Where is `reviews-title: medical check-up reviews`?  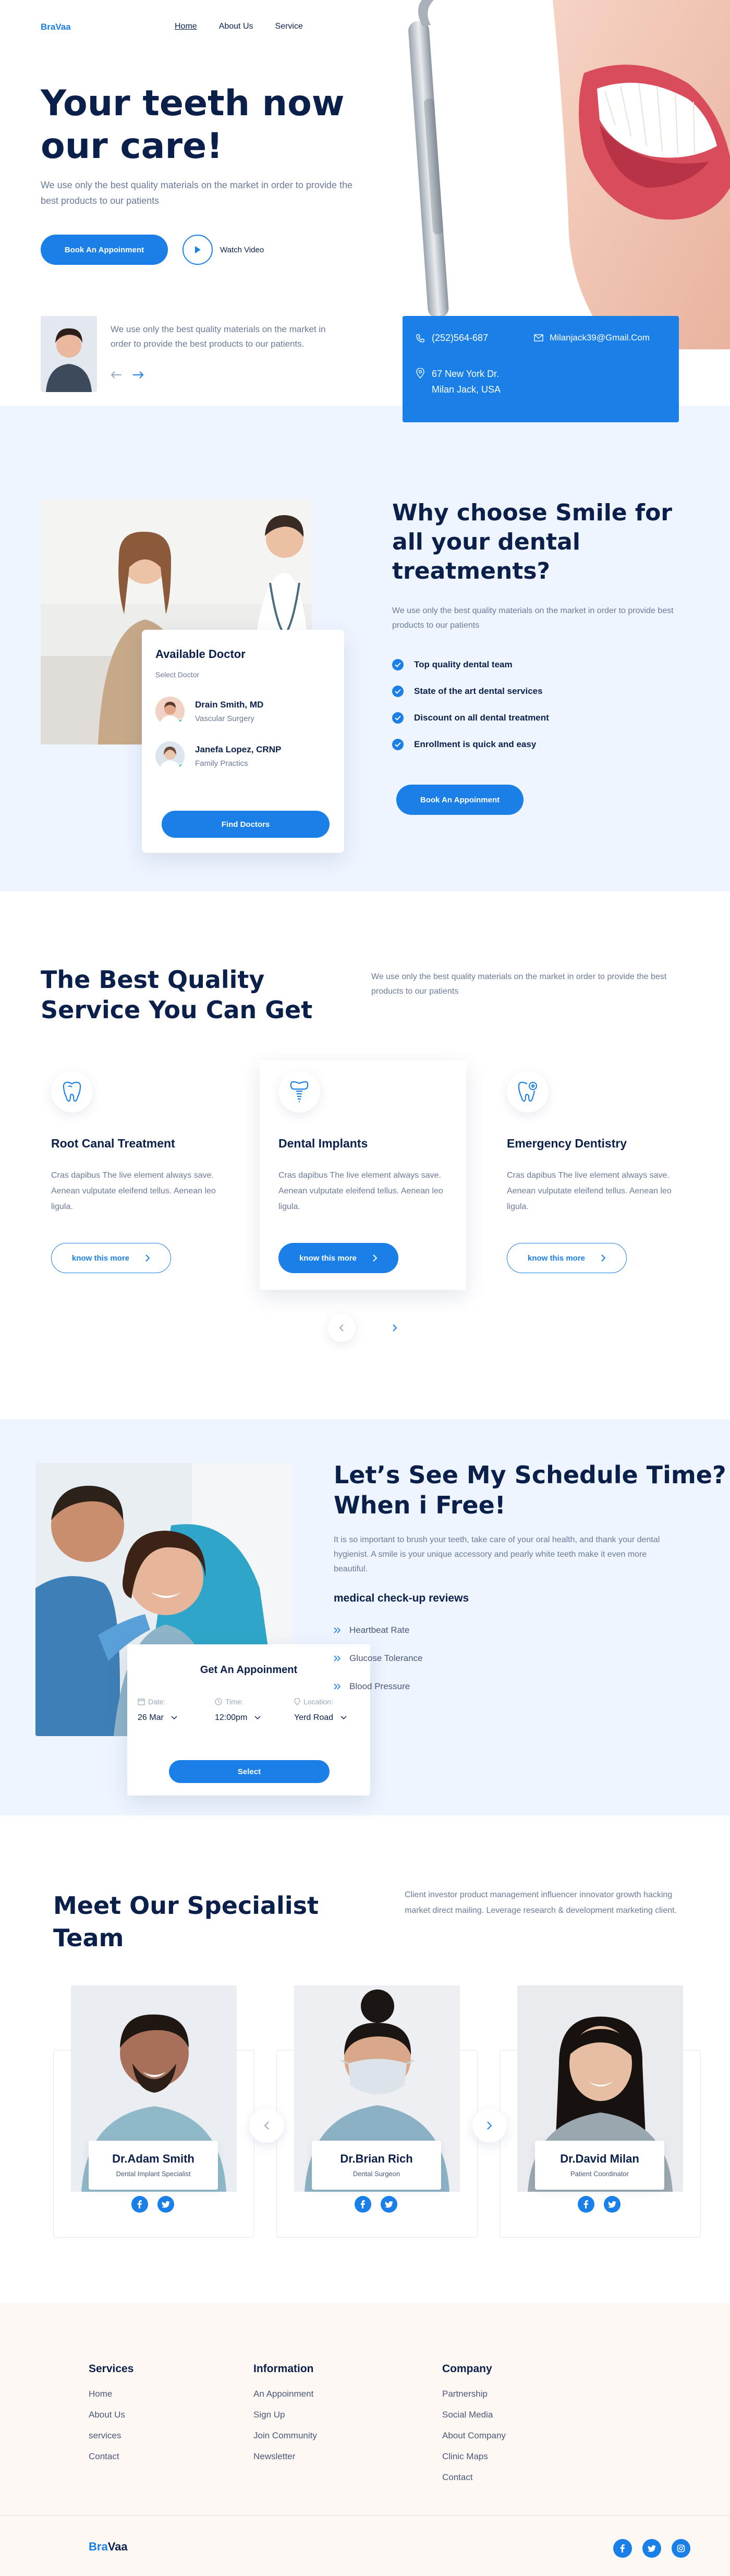 reviews-title: medical check-up reviews is located at coordinates (401, 1598).